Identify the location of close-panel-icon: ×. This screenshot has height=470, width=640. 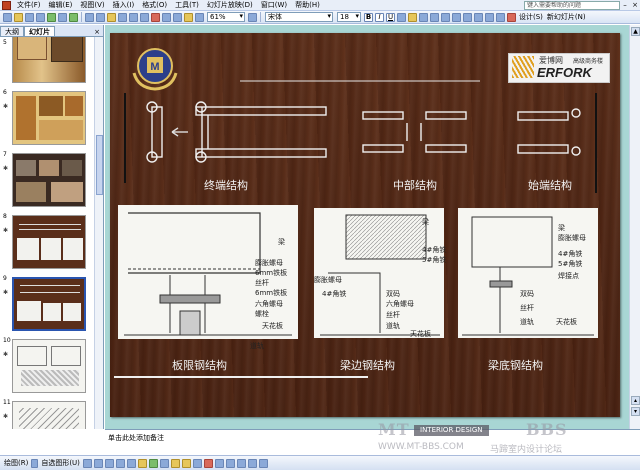
(98, 32).